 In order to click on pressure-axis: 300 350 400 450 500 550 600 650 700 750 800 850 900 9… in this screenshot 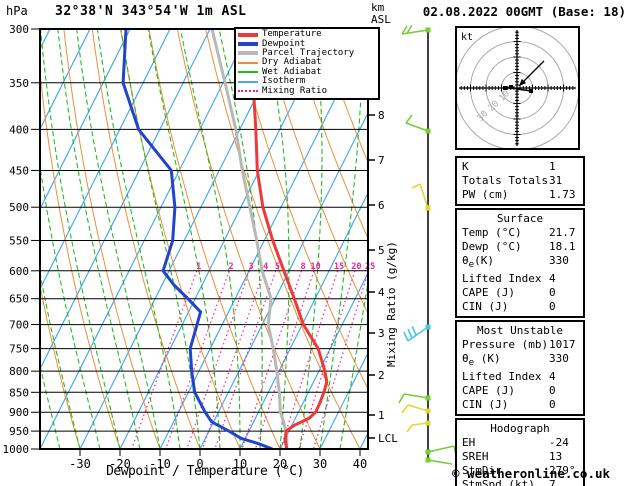, I will do `click(21, 239)`.